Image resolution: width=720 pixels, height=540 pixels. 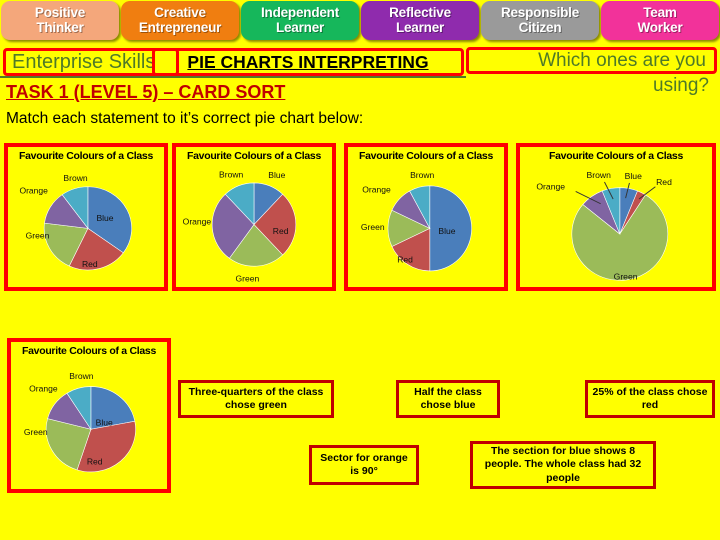 What do you see at coordinates (540, 27) in the screenshot?
I see `tab-label-line2: Citizen` at bounding box center [540, 27].